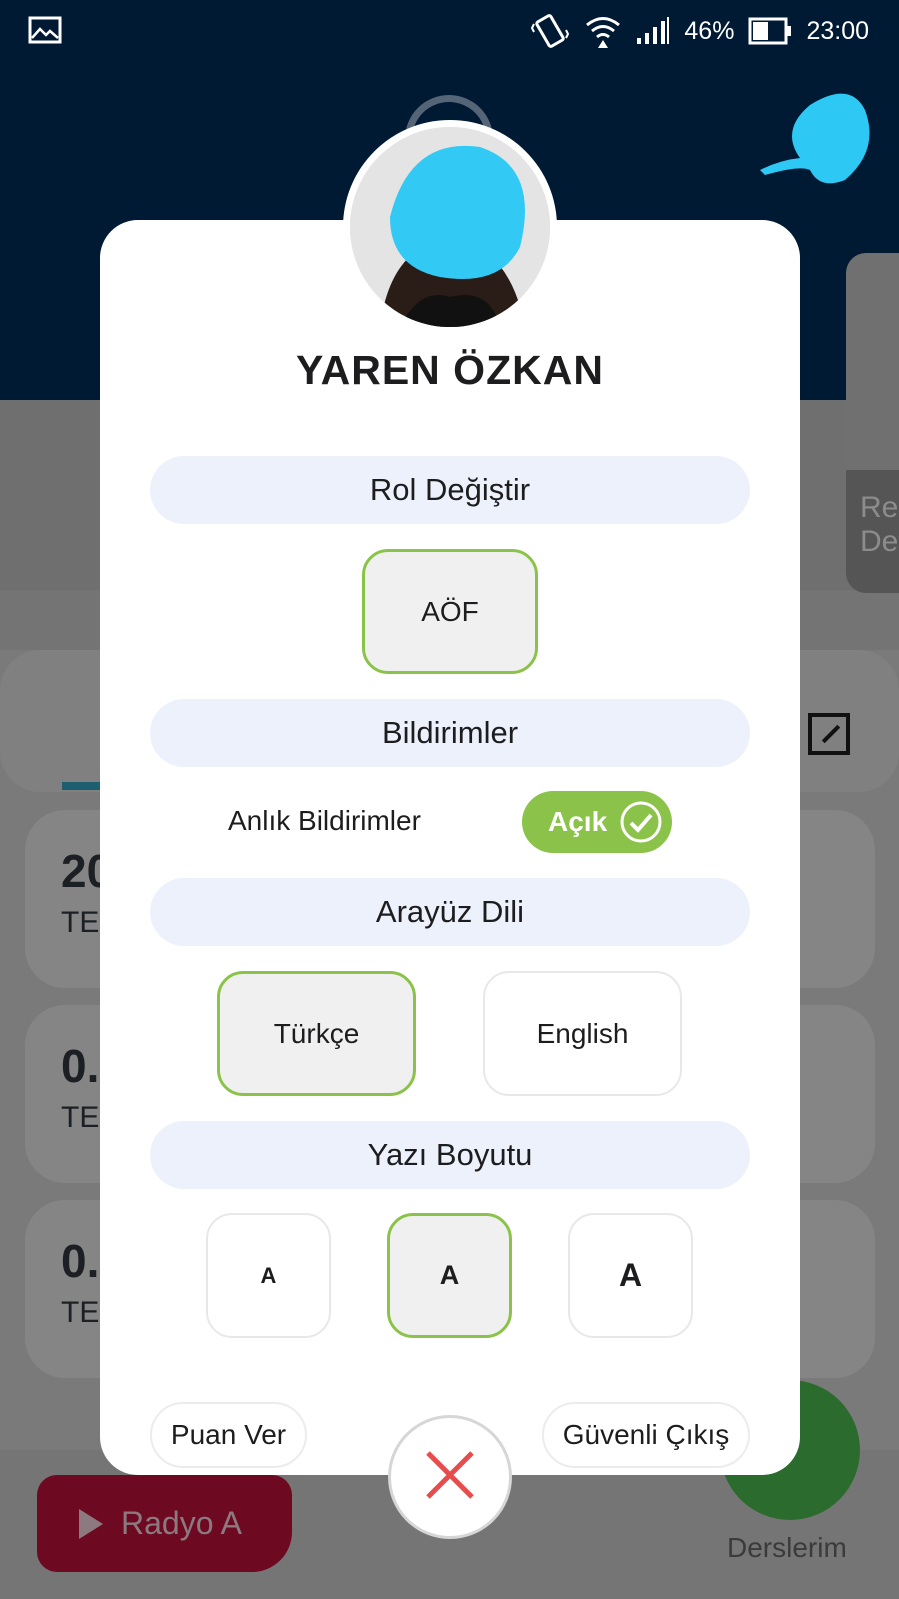 This screenshot has height=1599, width=899. Describe the element at coordinates (91, 1523) in the screenshot. I see `play-icon` at that location.